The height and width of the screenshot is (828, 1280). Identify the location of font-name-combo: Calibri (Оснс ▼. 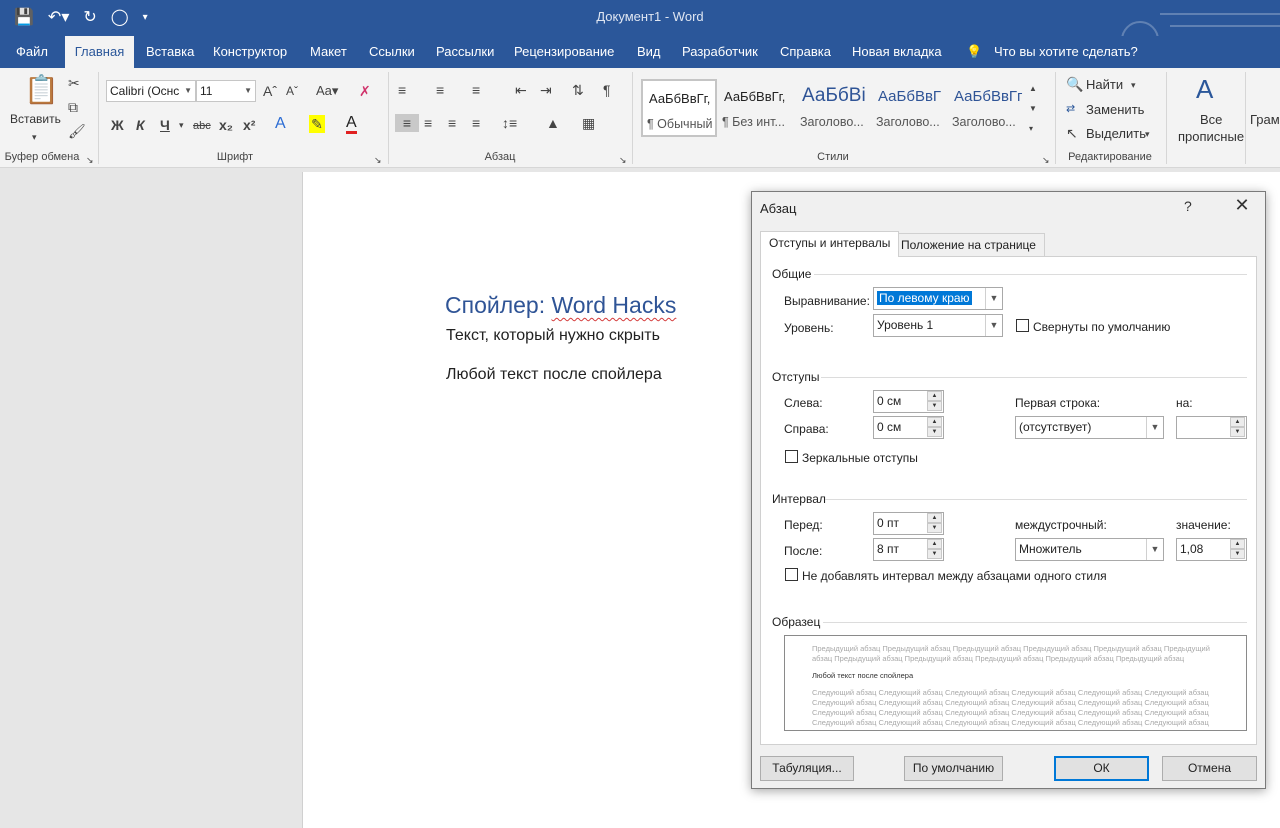
(151, 91).